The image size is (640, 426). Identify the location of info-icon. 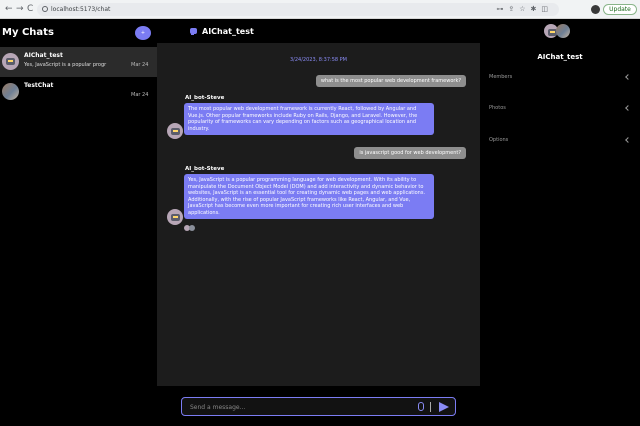
(45, 9).